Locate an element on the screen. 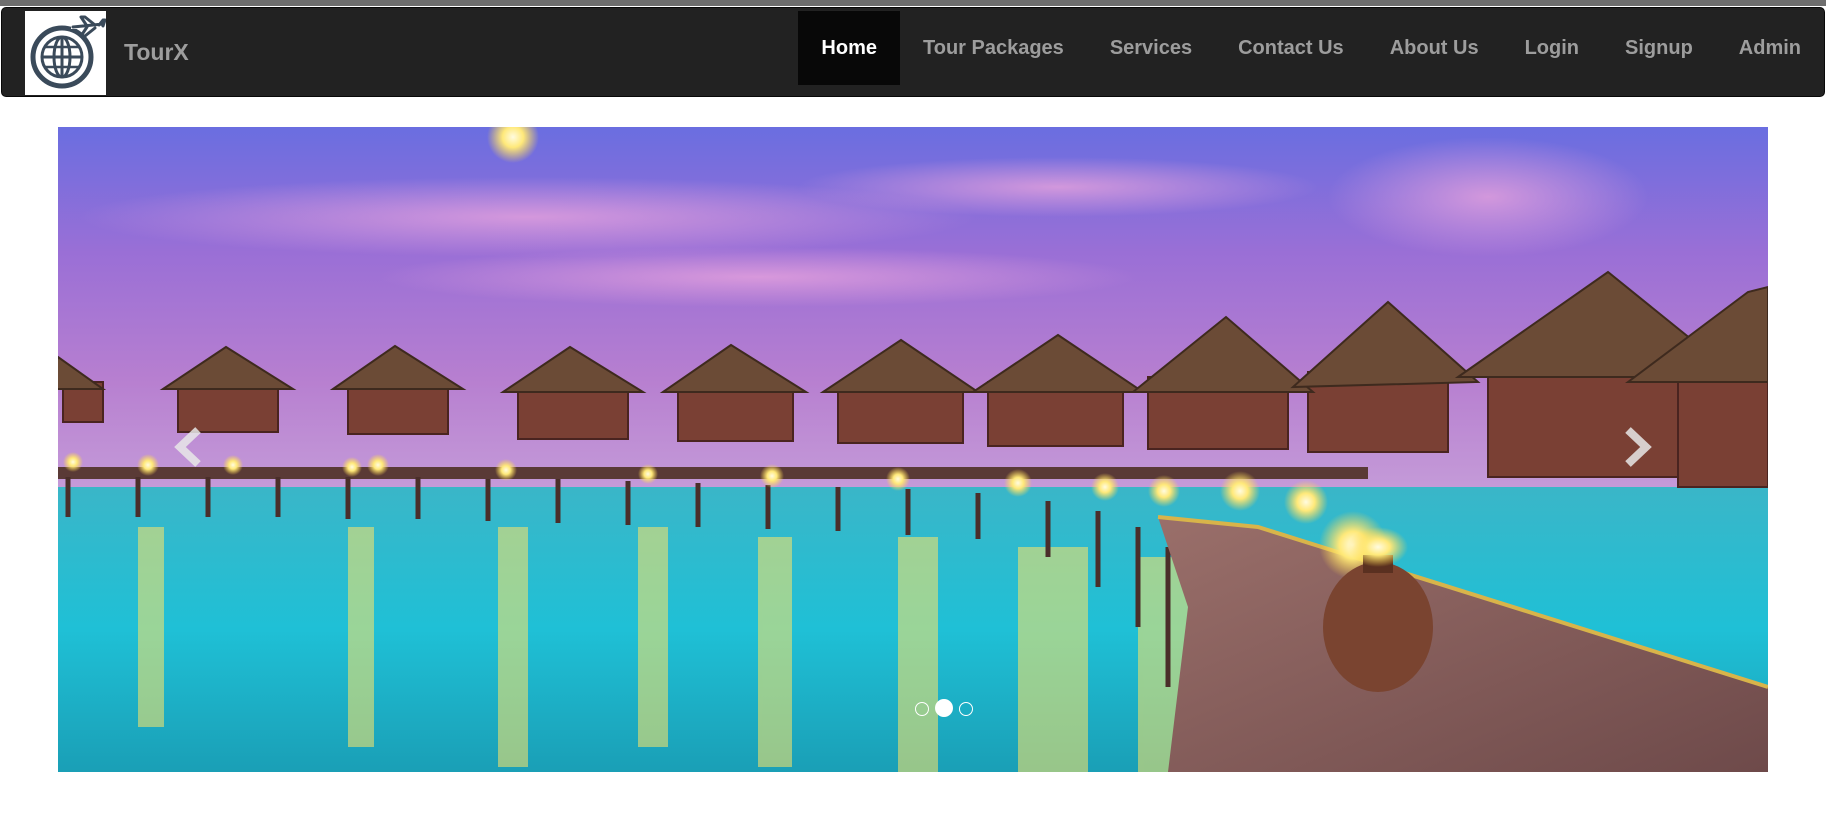 The width and height of the screenshot is (1826, 815). nav-home: Home is located at coordinates (849, 48).